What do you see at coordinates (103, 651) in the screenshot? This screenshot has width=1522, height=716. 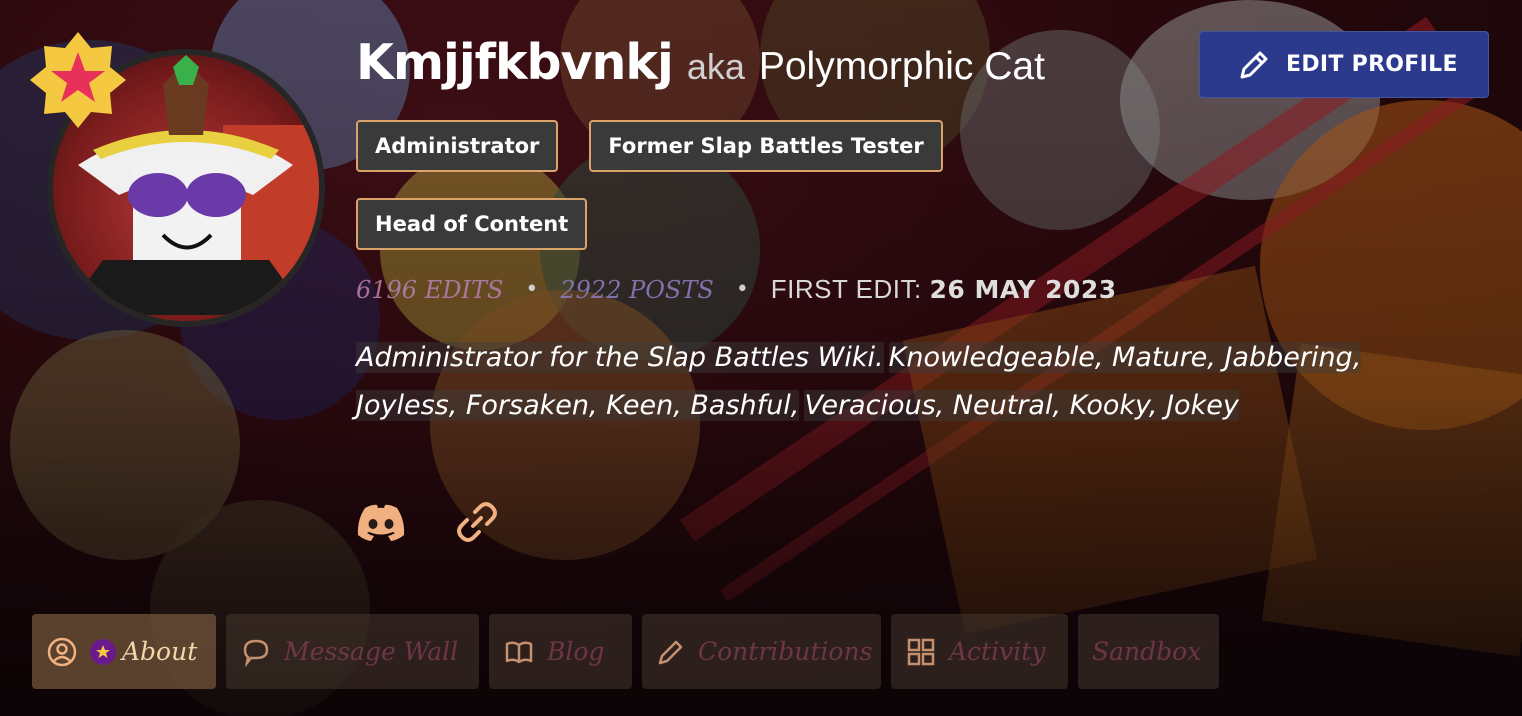 I see `star-icon` at bounding box center [103, 651].